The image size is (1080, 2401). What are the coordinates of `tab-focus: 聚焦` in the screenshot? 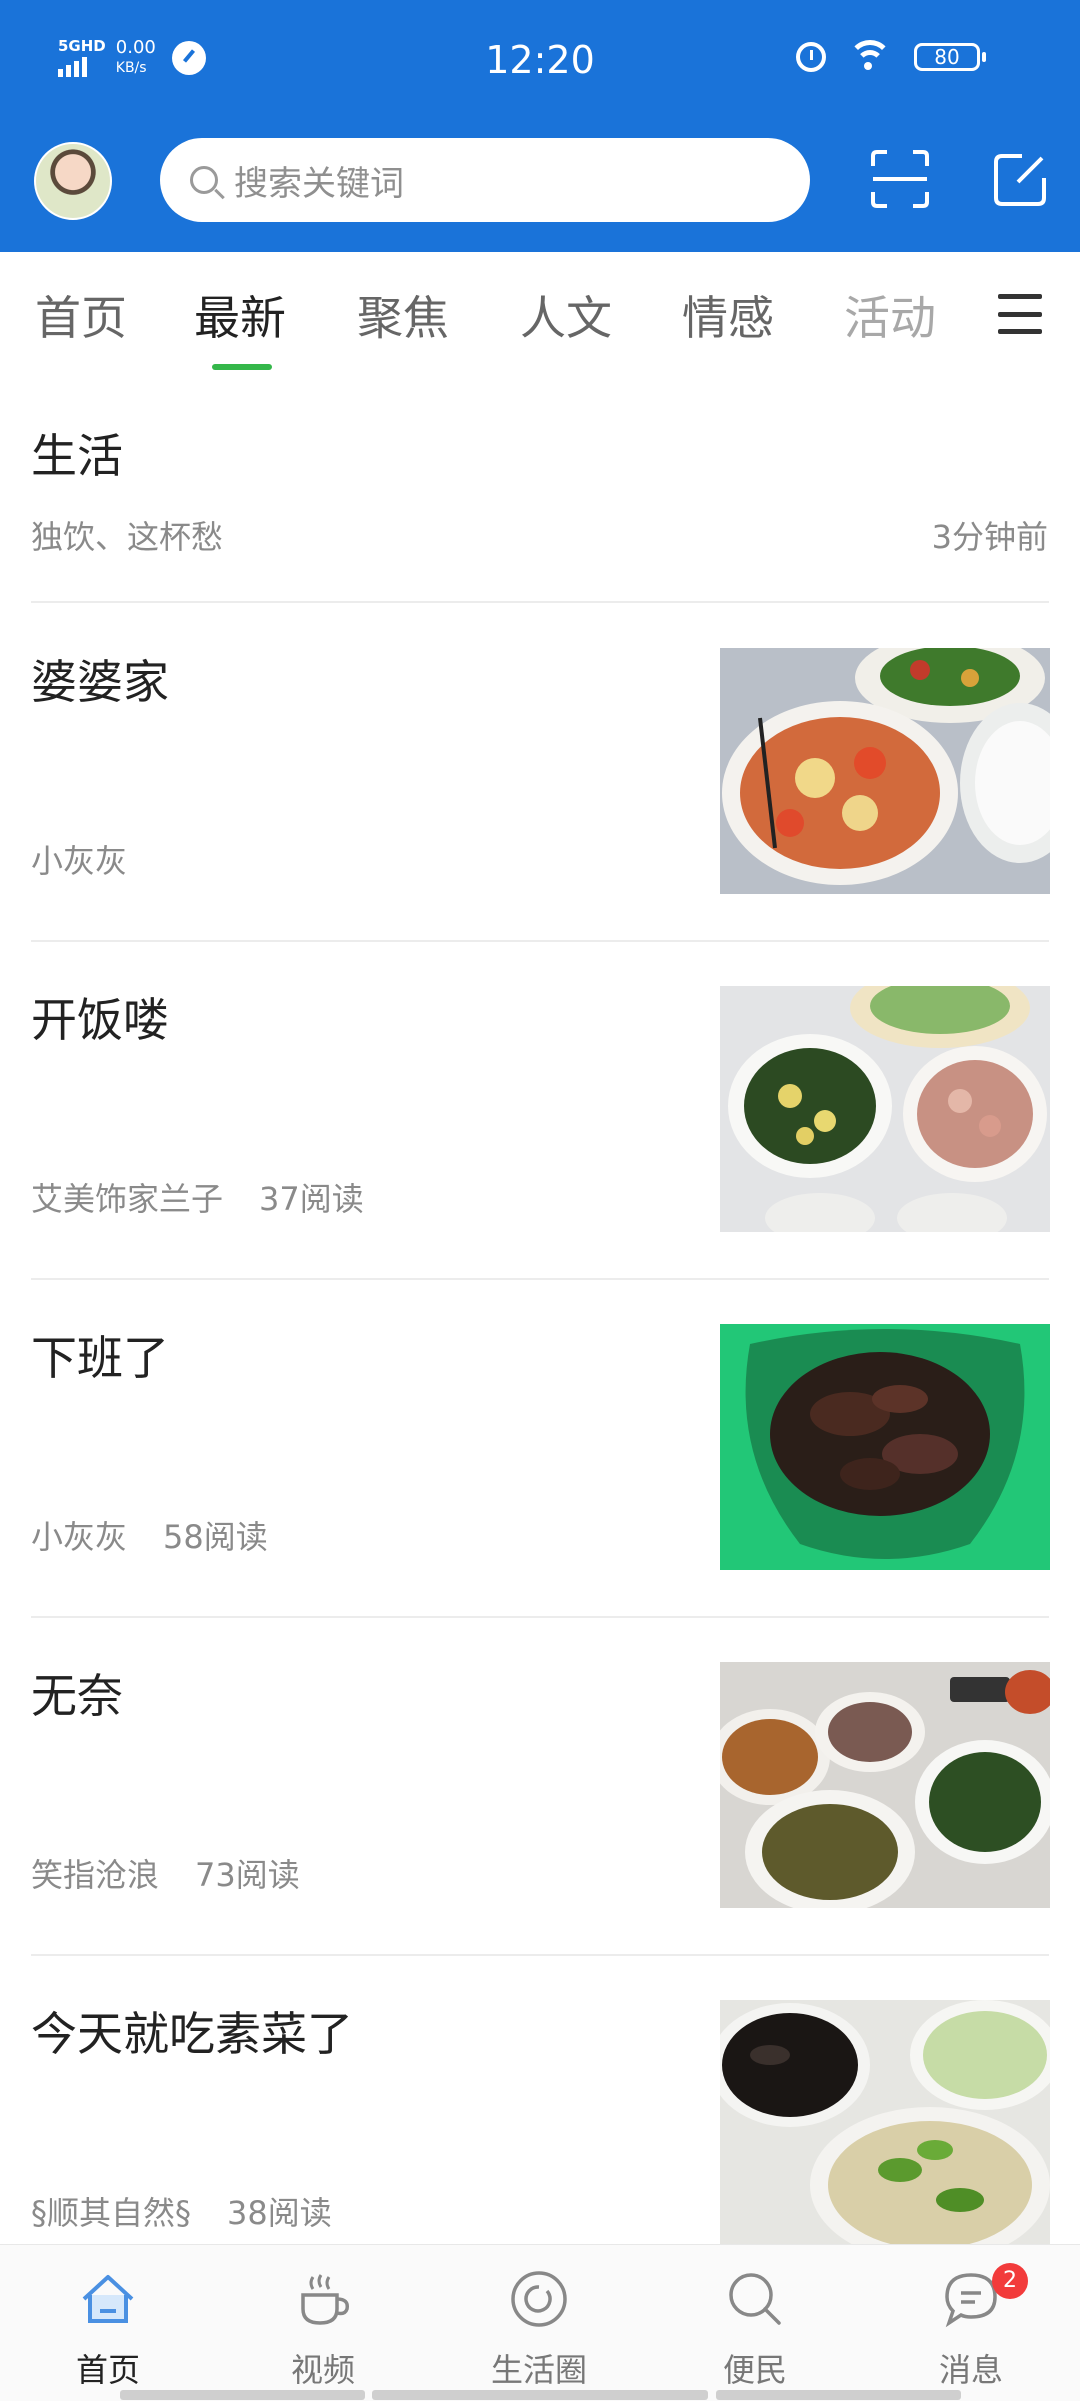 It's located at (403, 315).